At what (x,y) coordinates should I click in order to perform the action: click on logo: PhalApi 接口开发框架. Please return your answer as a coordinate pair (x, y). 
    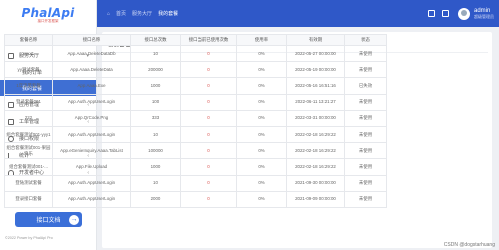
    Looking at the image, I should click on (48, 15).